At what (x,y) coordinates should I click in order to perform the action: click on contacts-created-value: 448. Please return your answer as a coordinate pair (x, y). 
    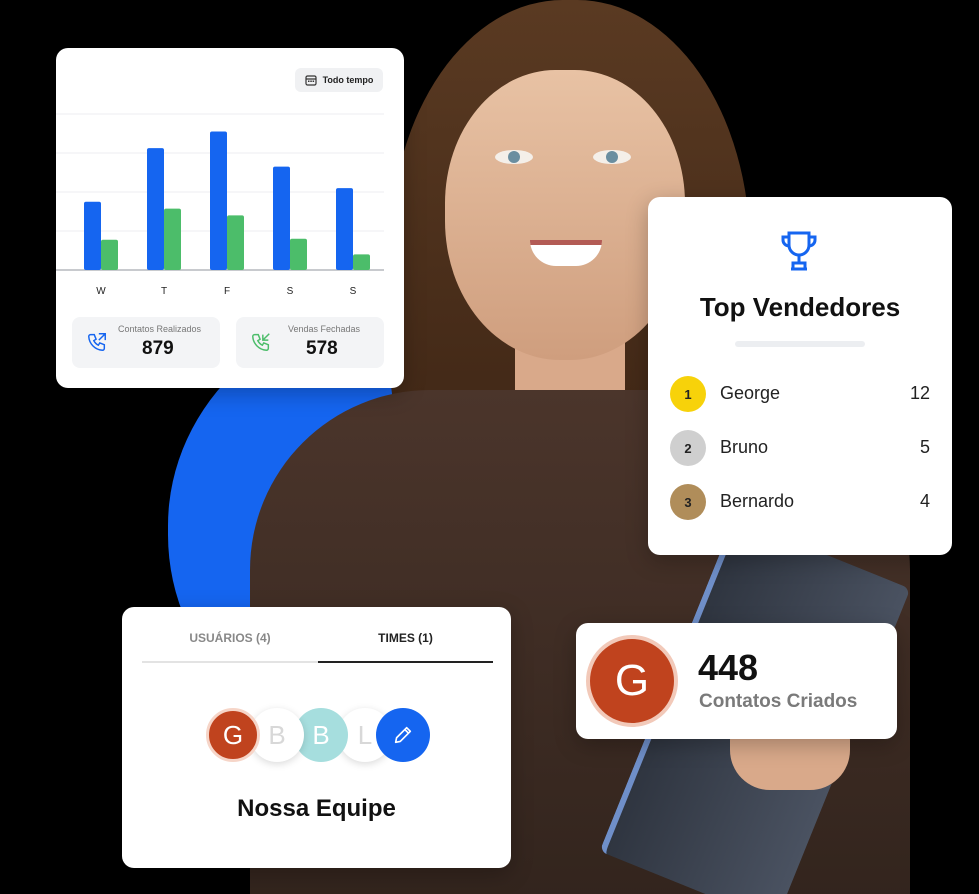
    Looking at the image, I should click on (728, 667).